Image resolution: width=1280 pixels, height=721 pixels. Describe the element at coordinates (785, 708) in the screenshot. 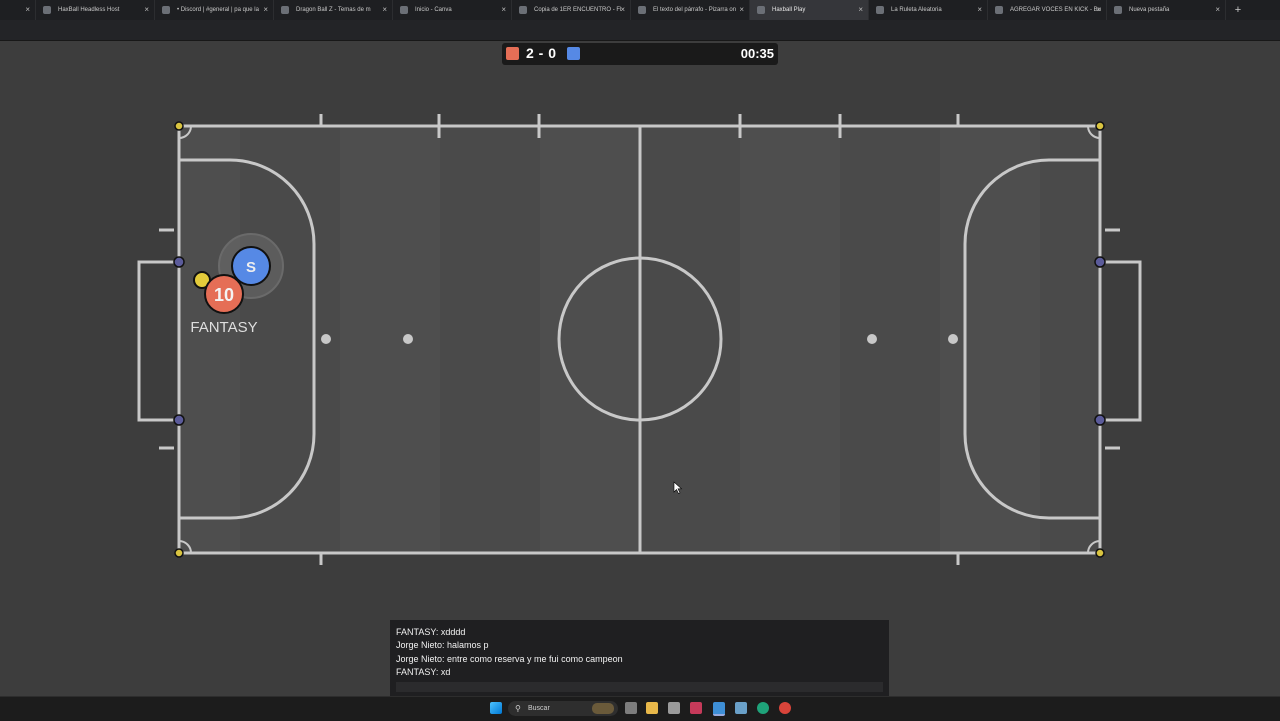

I see `chrome-icon` at that location.